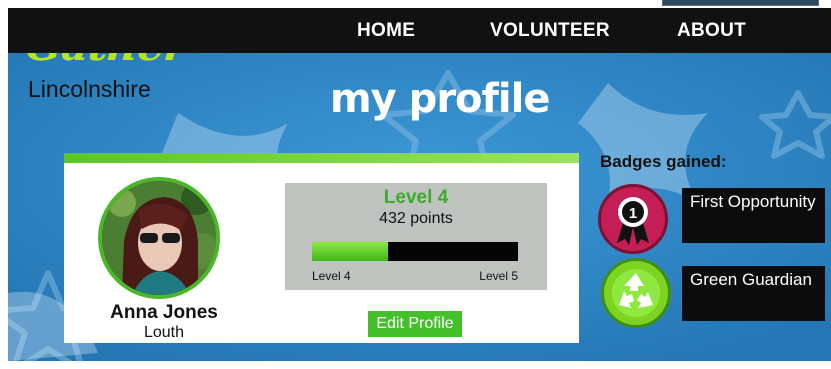  I want to click on badge-label-first-opportunity: First Opportunity, so click(753, 215).